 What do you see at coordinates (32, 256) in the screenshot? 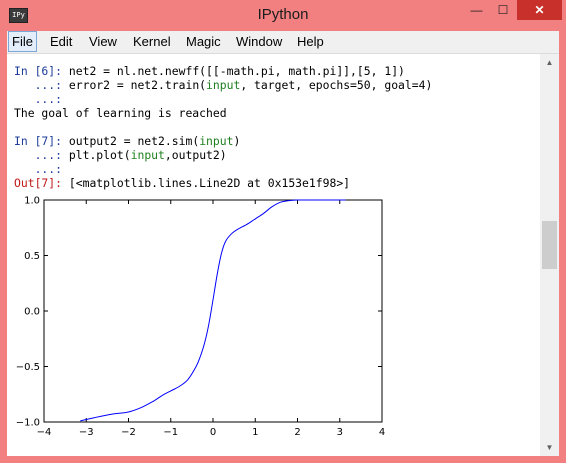
I see `y-tick-label: 0.5` at bounding box center [32, 256].